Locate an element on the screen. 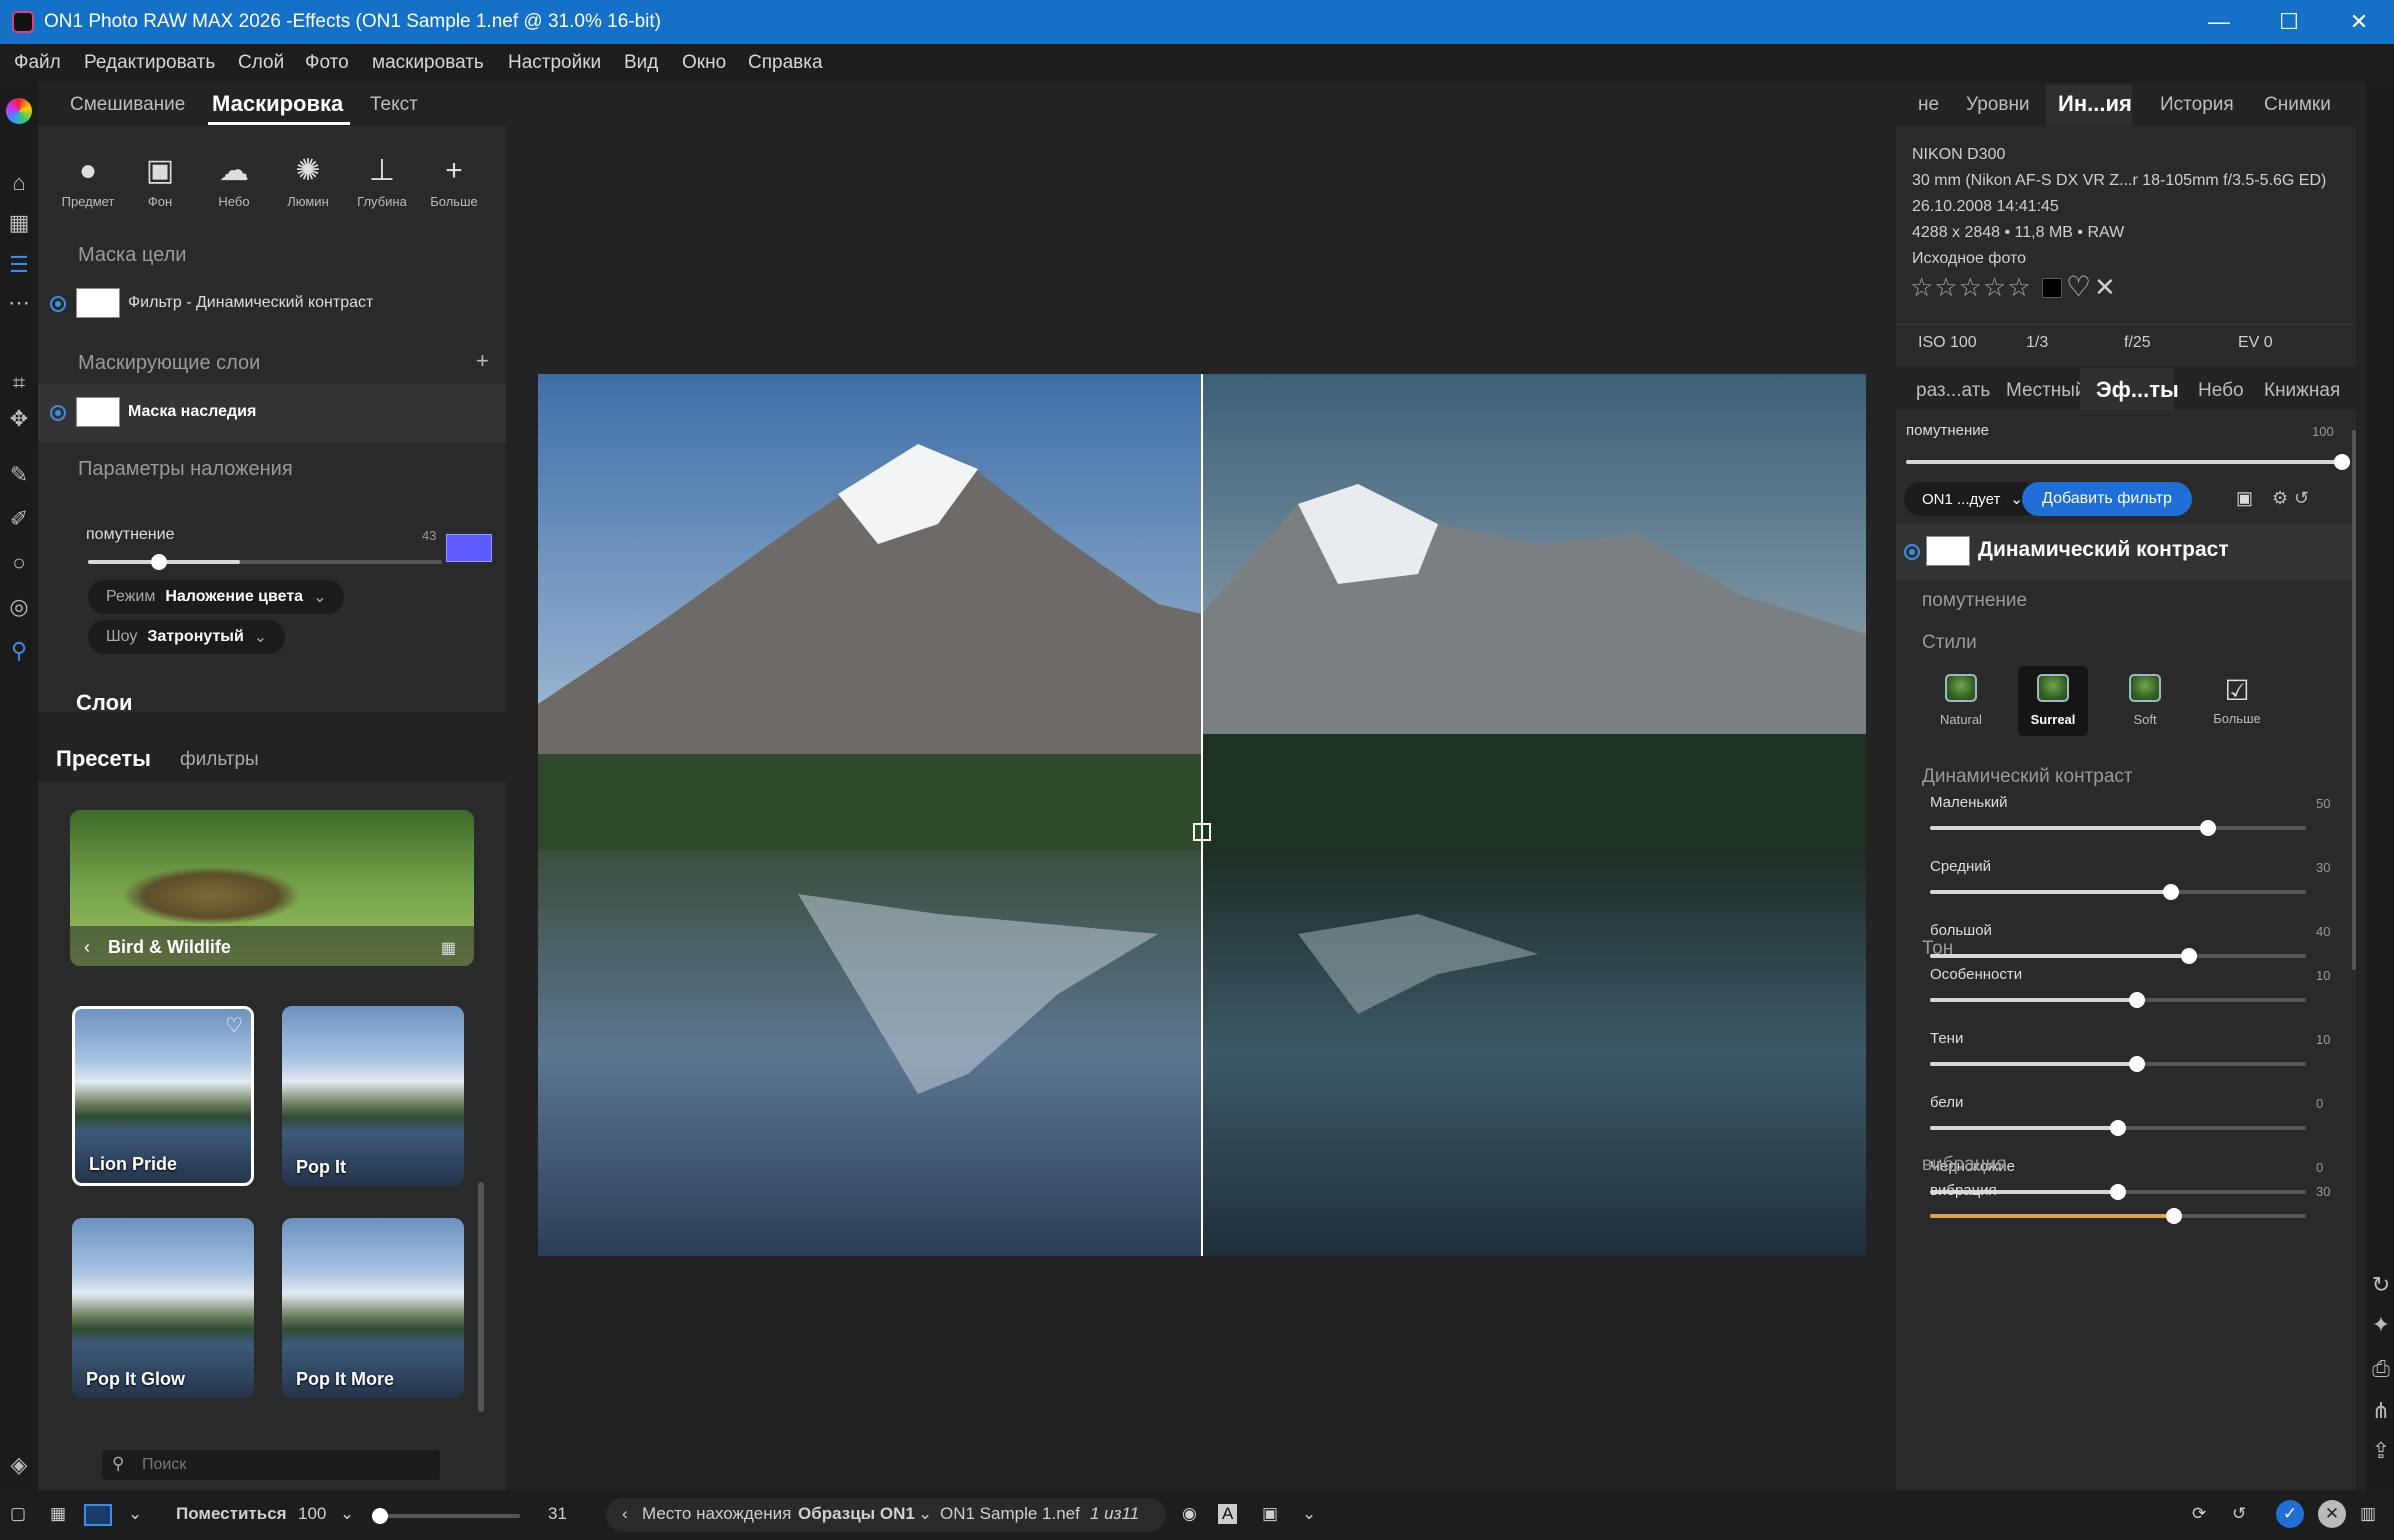 Image resolution: width=2394 pixels, height=1540 pixels. style-natural: Natural is located at coordinates (1961, 701).